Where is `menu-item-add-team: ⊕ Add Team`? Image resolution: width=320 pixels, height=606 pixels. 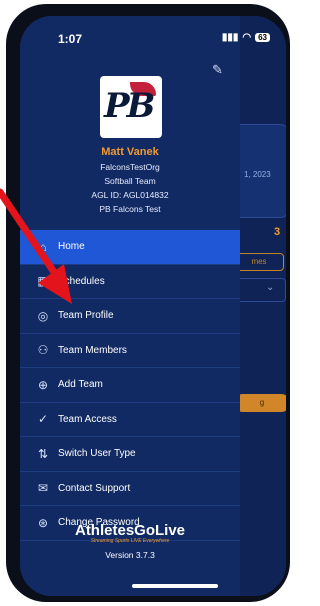 menu-item-add-team: ⊕ Add Team is located at coordinates (130, 385).